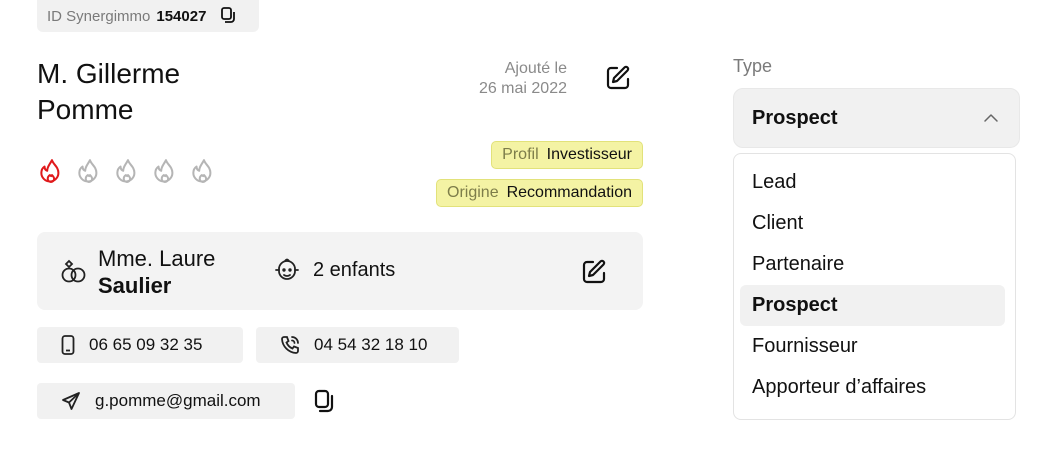 Image resolution: width=1058 pixels, height=464 pixels. I want to click on added-value: 26 mai 2022, so click(522, 88).